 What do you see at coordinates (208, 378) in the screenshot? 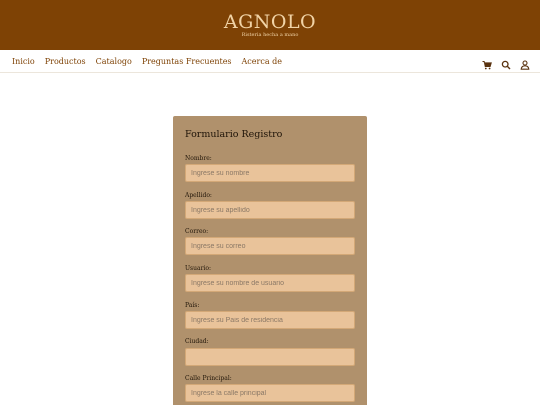
I see `calle-principal-label: Calle Principal:` at bounding box center [208, 378].